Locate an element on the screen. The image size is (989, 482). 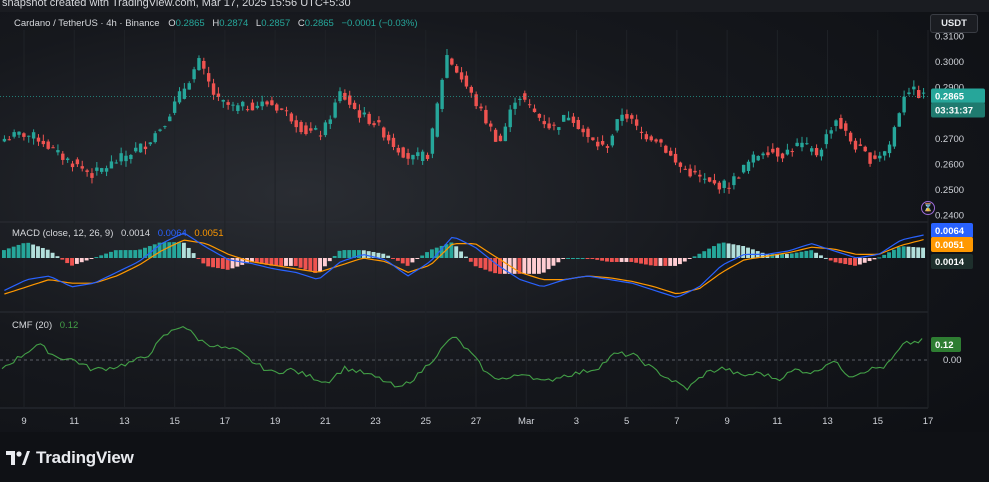
time-tick-label: 27 is located at coordinates (476, 421).